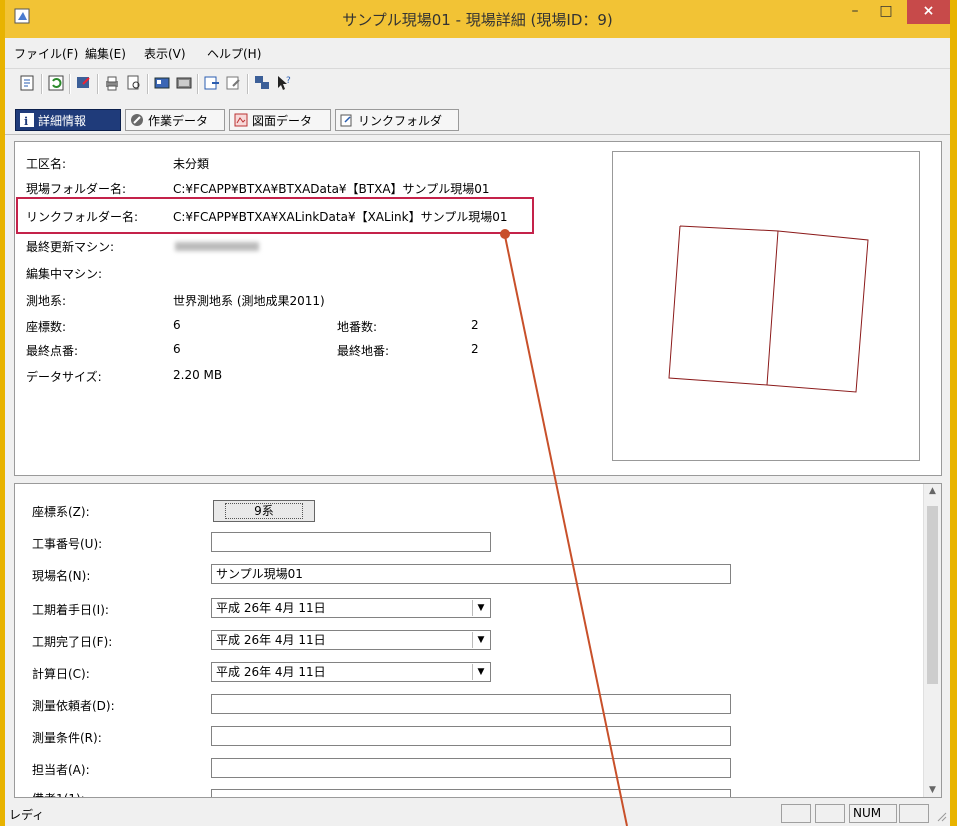  Describe the element at coordinates (932, 790) in the screenshot. I see `scroll-down-icon: ▼` at that location.